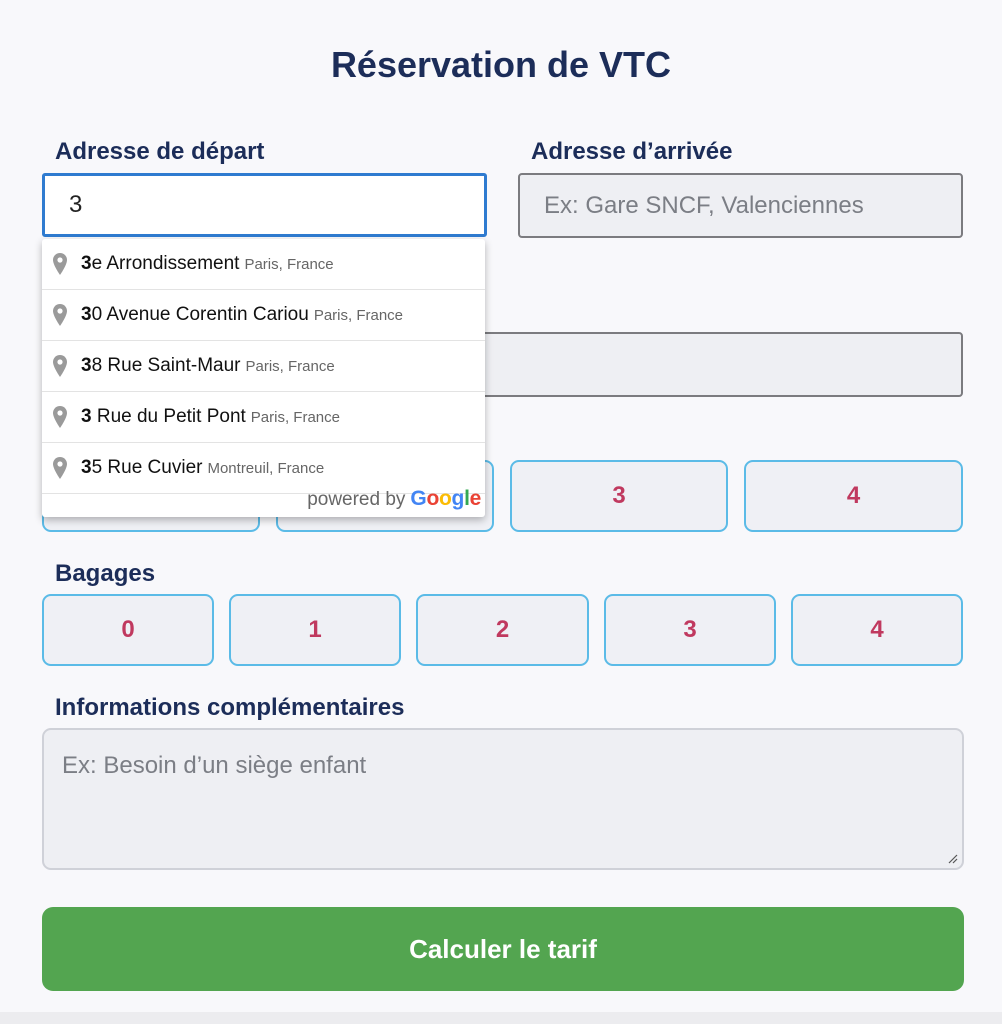  Describe the element at coordinates (160, 151) in the screenshot. I see `departure-label: Adresse de départ` at that location.